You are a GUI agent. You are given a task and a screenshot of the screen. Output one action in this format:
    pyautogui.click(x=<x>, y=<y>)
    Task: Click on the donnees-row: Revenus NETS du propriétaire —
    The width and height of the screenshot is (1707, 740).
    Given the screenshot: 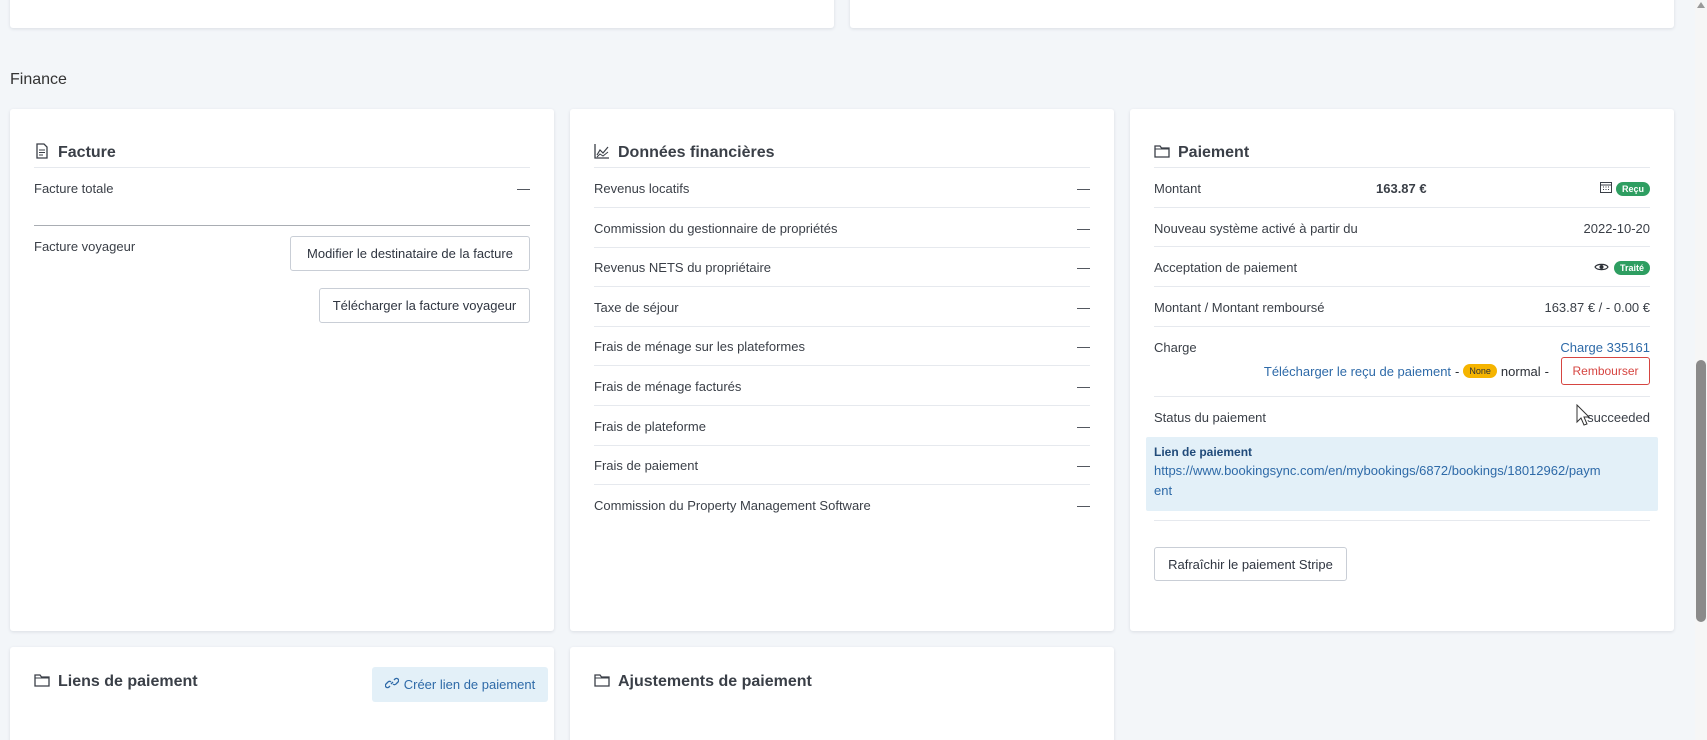 What is the action you would take?
    pyautogui.click(x=842, y=267)
    